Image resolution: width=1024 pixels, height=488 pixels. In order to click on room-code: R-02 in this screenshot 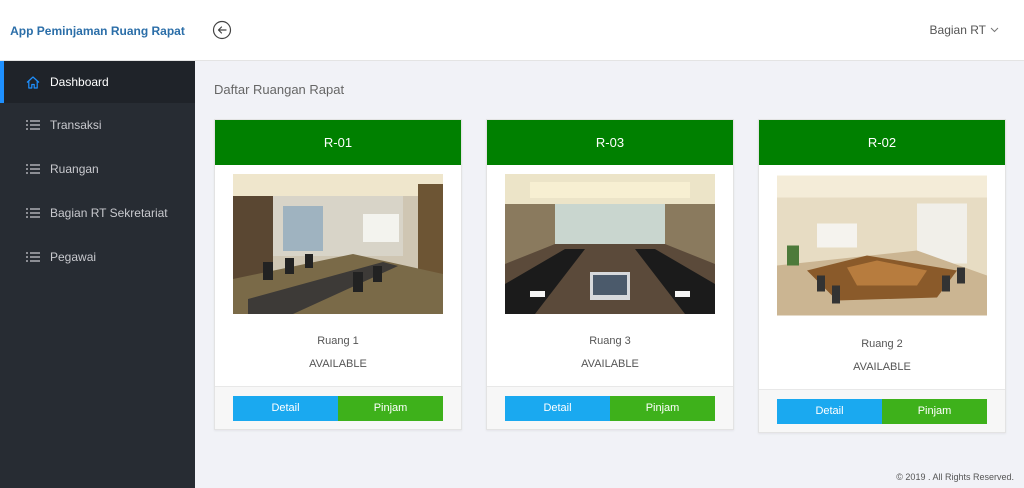, I will do `click(882, 142)`.